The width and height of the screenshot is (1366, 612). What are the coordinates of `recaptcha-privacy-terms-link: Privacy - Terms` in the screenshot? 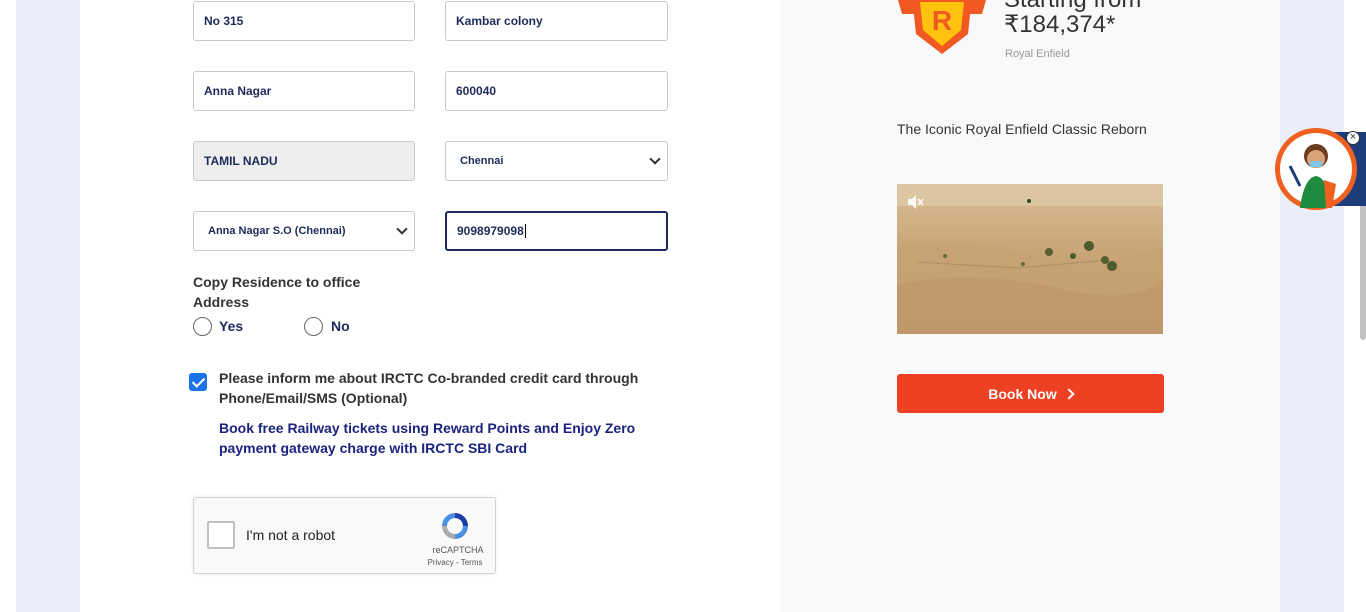 It's located at (455, 562).